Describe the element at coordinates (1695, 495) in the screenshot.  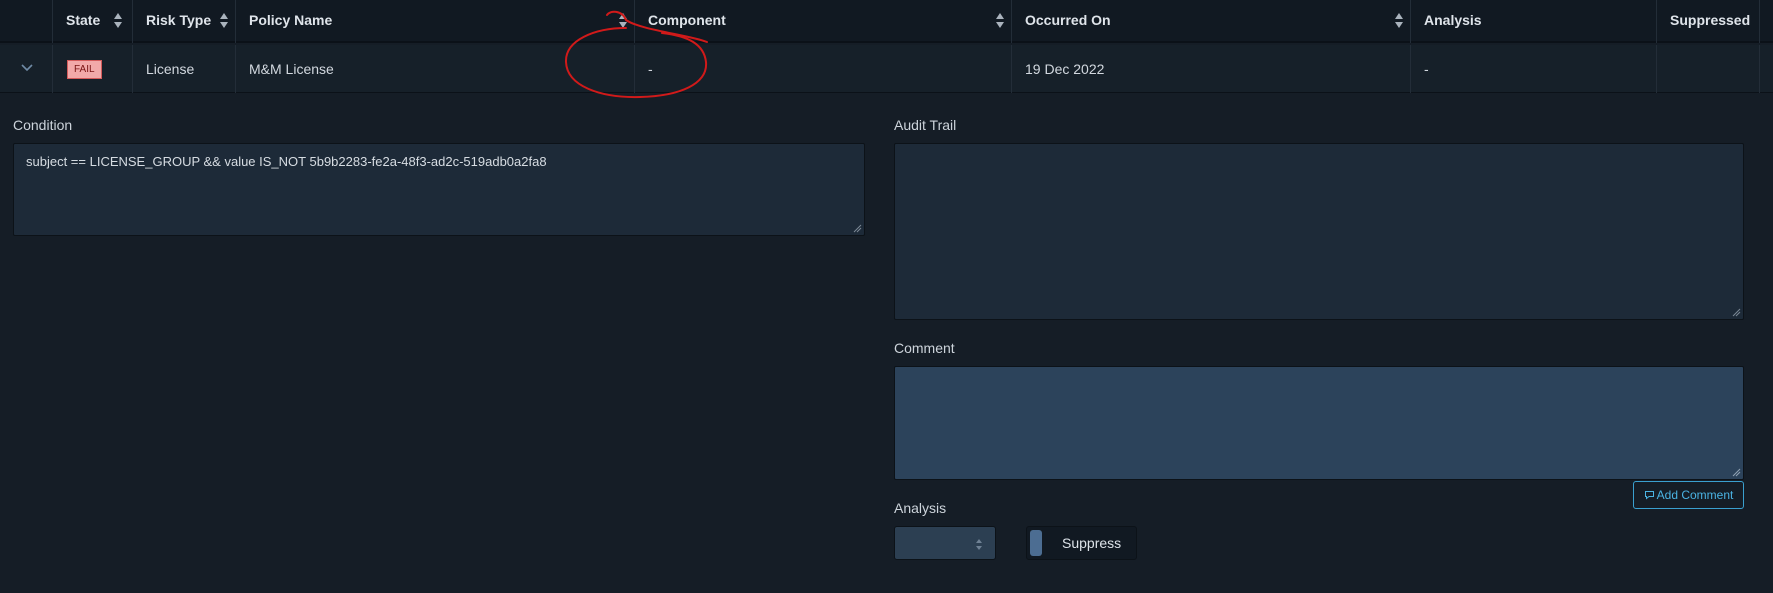
I see `add-comment-label: Add Comment` at that location.